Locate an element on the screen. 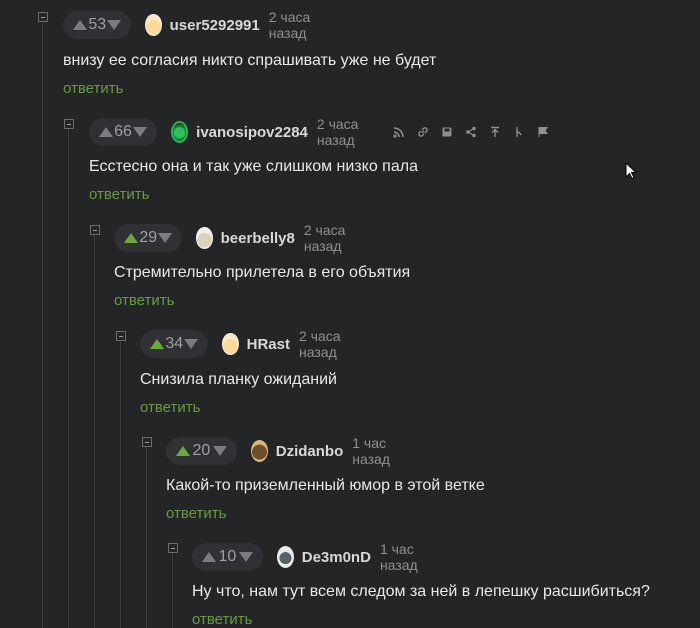  link-icon is located at coordinates (423, 132).